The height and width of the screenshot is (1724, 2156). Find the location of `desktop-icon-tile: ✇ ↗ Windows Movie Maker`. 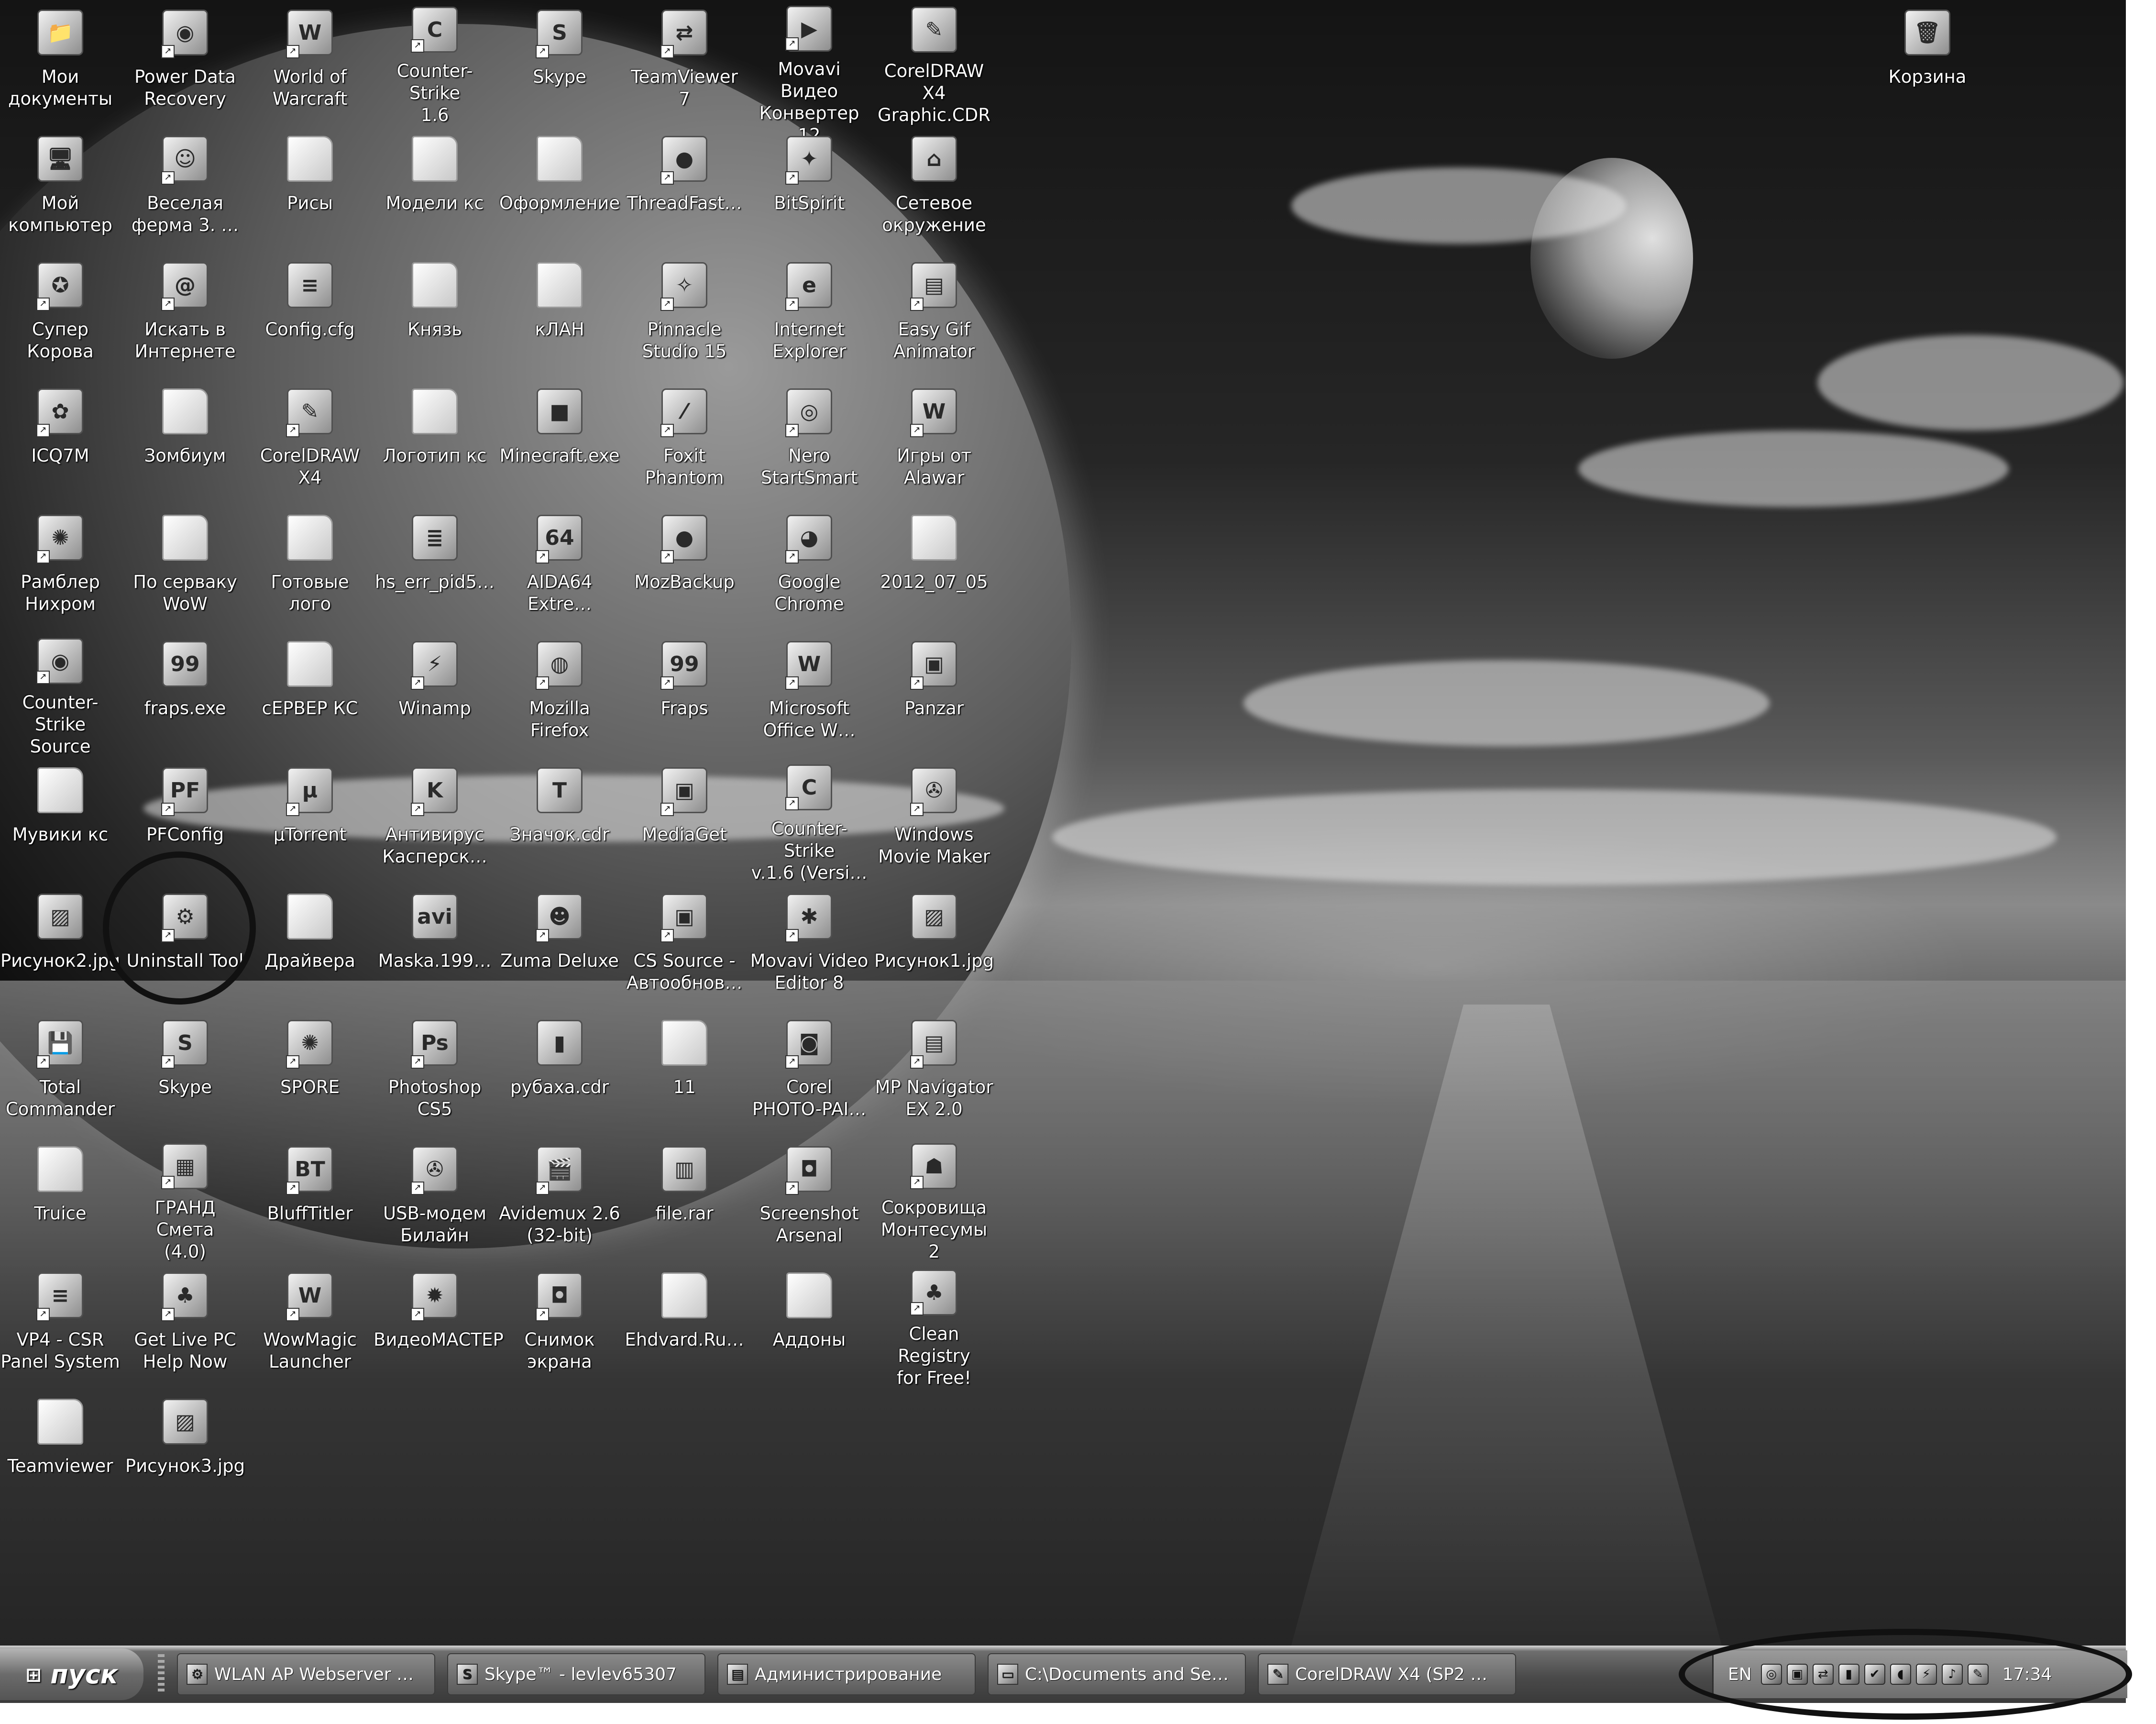

desktop-icon-tile: ✇ ↗ Windows Movie Maker is located at coordinates (934, 821).